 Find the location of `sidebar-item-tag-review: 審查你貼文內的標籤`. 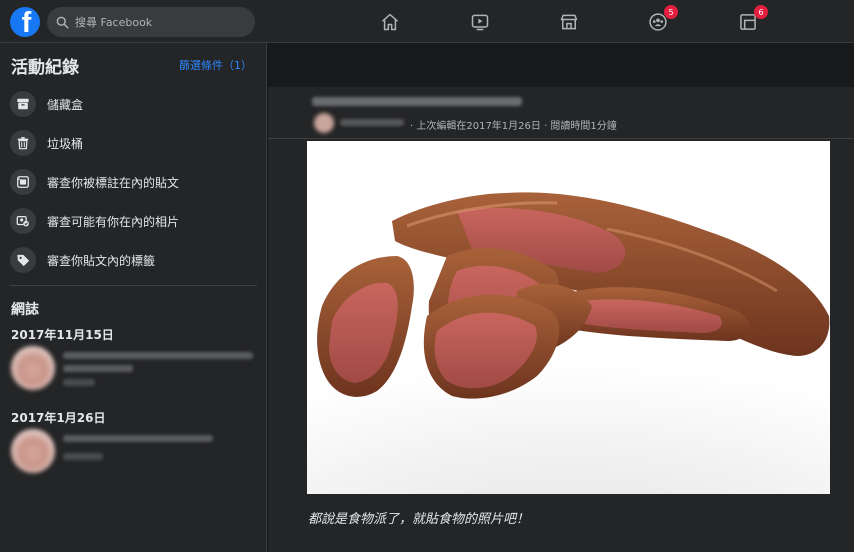

sidebar-item-tag-review: 審查你貼文內的標籤 is located at coordinates (82, 260).